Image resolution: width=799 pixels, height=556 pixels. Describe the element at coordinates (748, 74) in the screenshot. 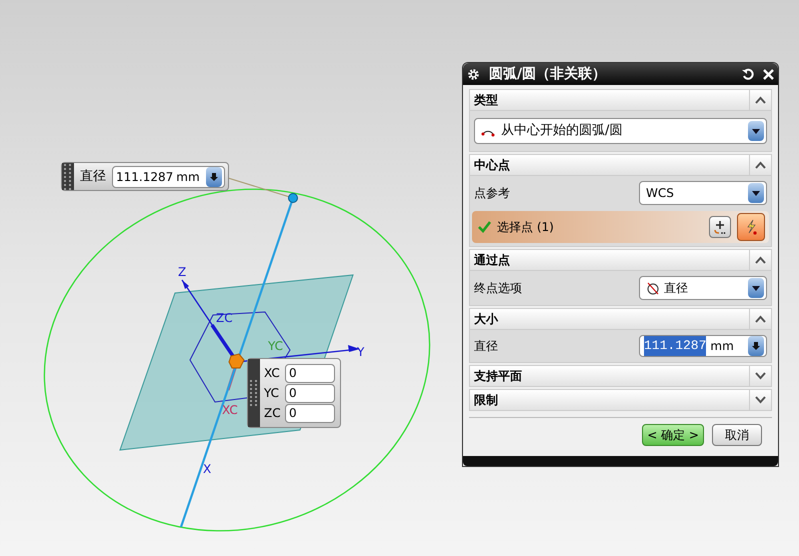

I see `reset-icon` at that location.